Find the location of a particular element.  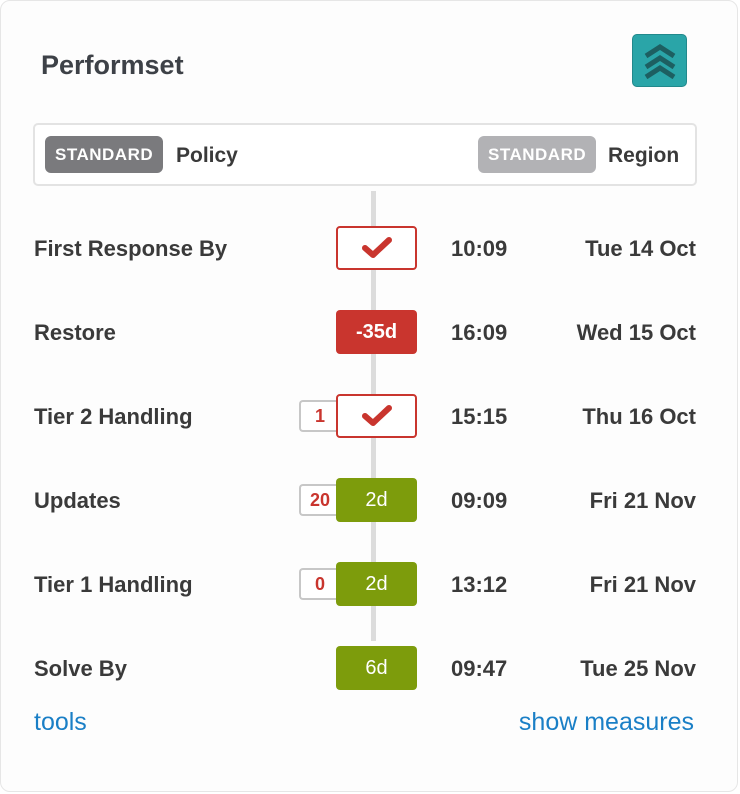

measure-name: Tier 2 Handling is located at coordinates (113, 416).